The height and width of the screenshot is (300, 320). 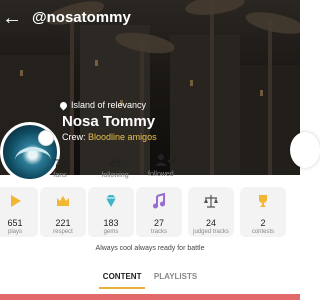 What do you see at coordinates (63, 105) in the screenshot?
I see `location-pin-icon` at bounding box center [63, 105].